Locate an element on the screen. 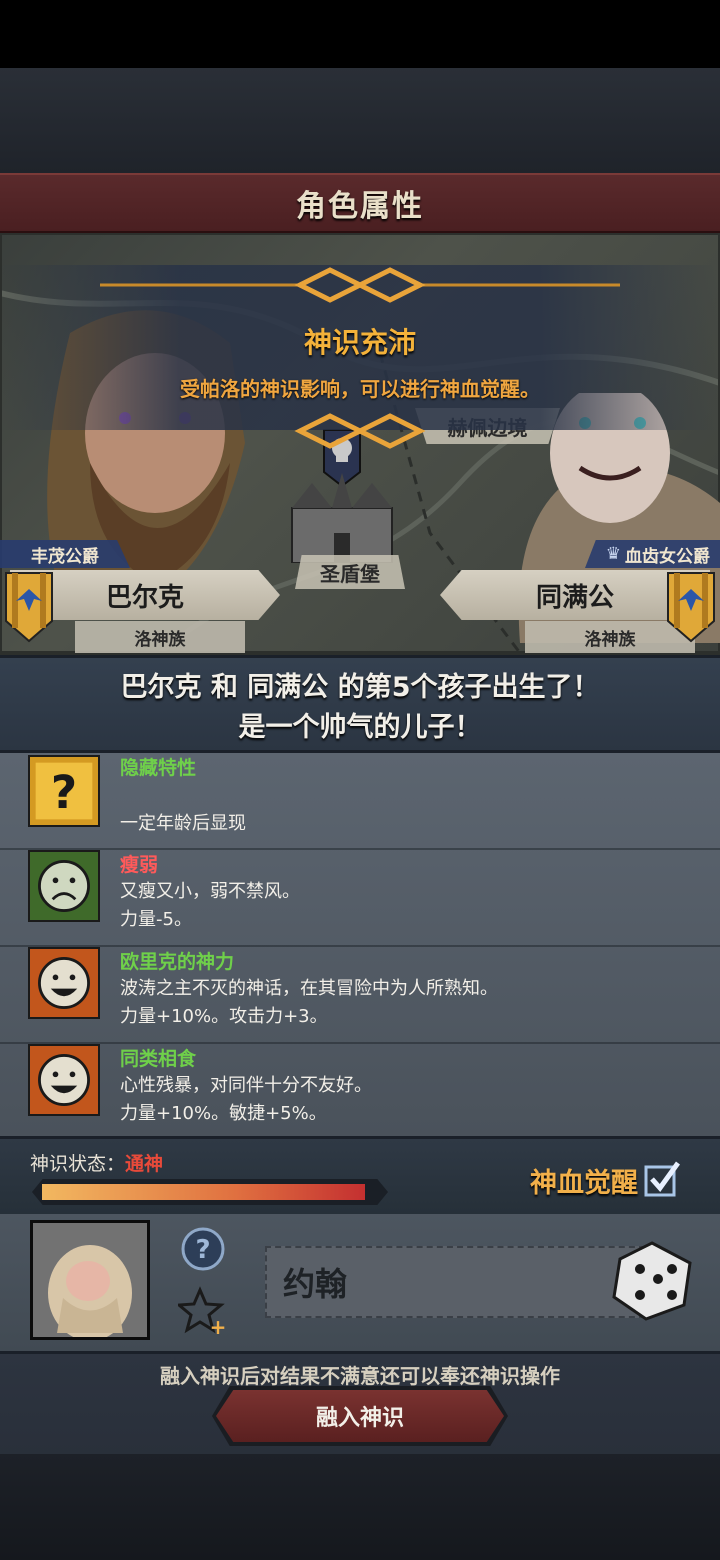  help-icon: ? is located at coordinates (203, 1249).